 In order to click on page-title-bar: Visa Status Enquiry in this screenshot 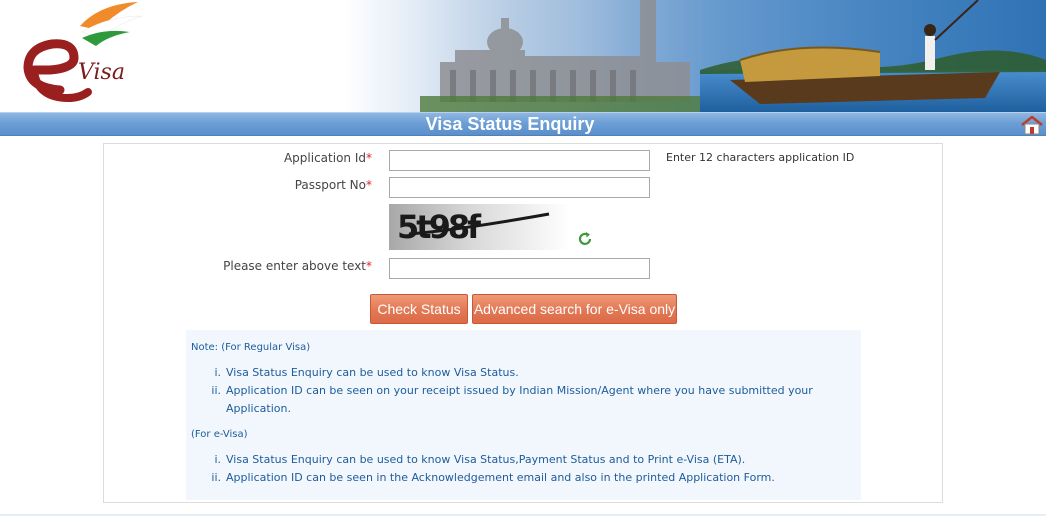, I will do `click(523, 124)`.